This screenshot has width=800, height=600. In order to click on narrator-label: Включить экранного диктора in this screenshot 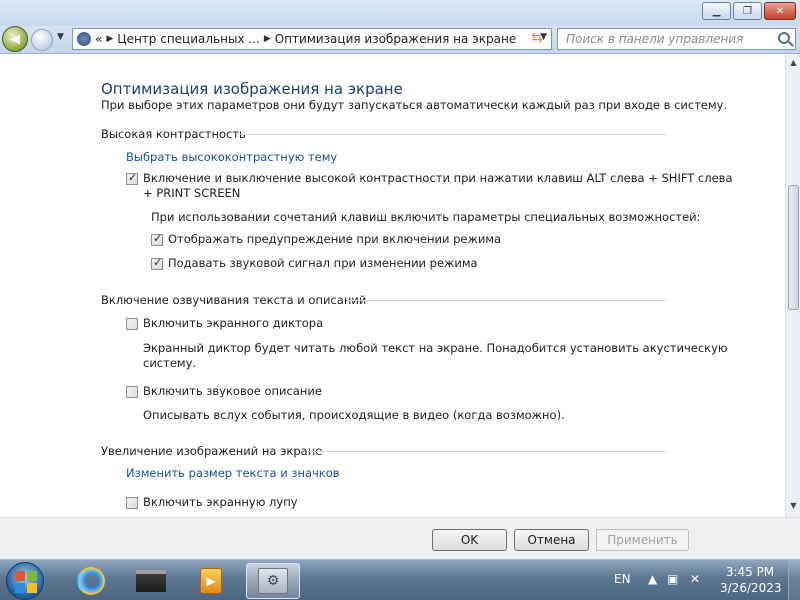, I will do `click(233, 323)`.